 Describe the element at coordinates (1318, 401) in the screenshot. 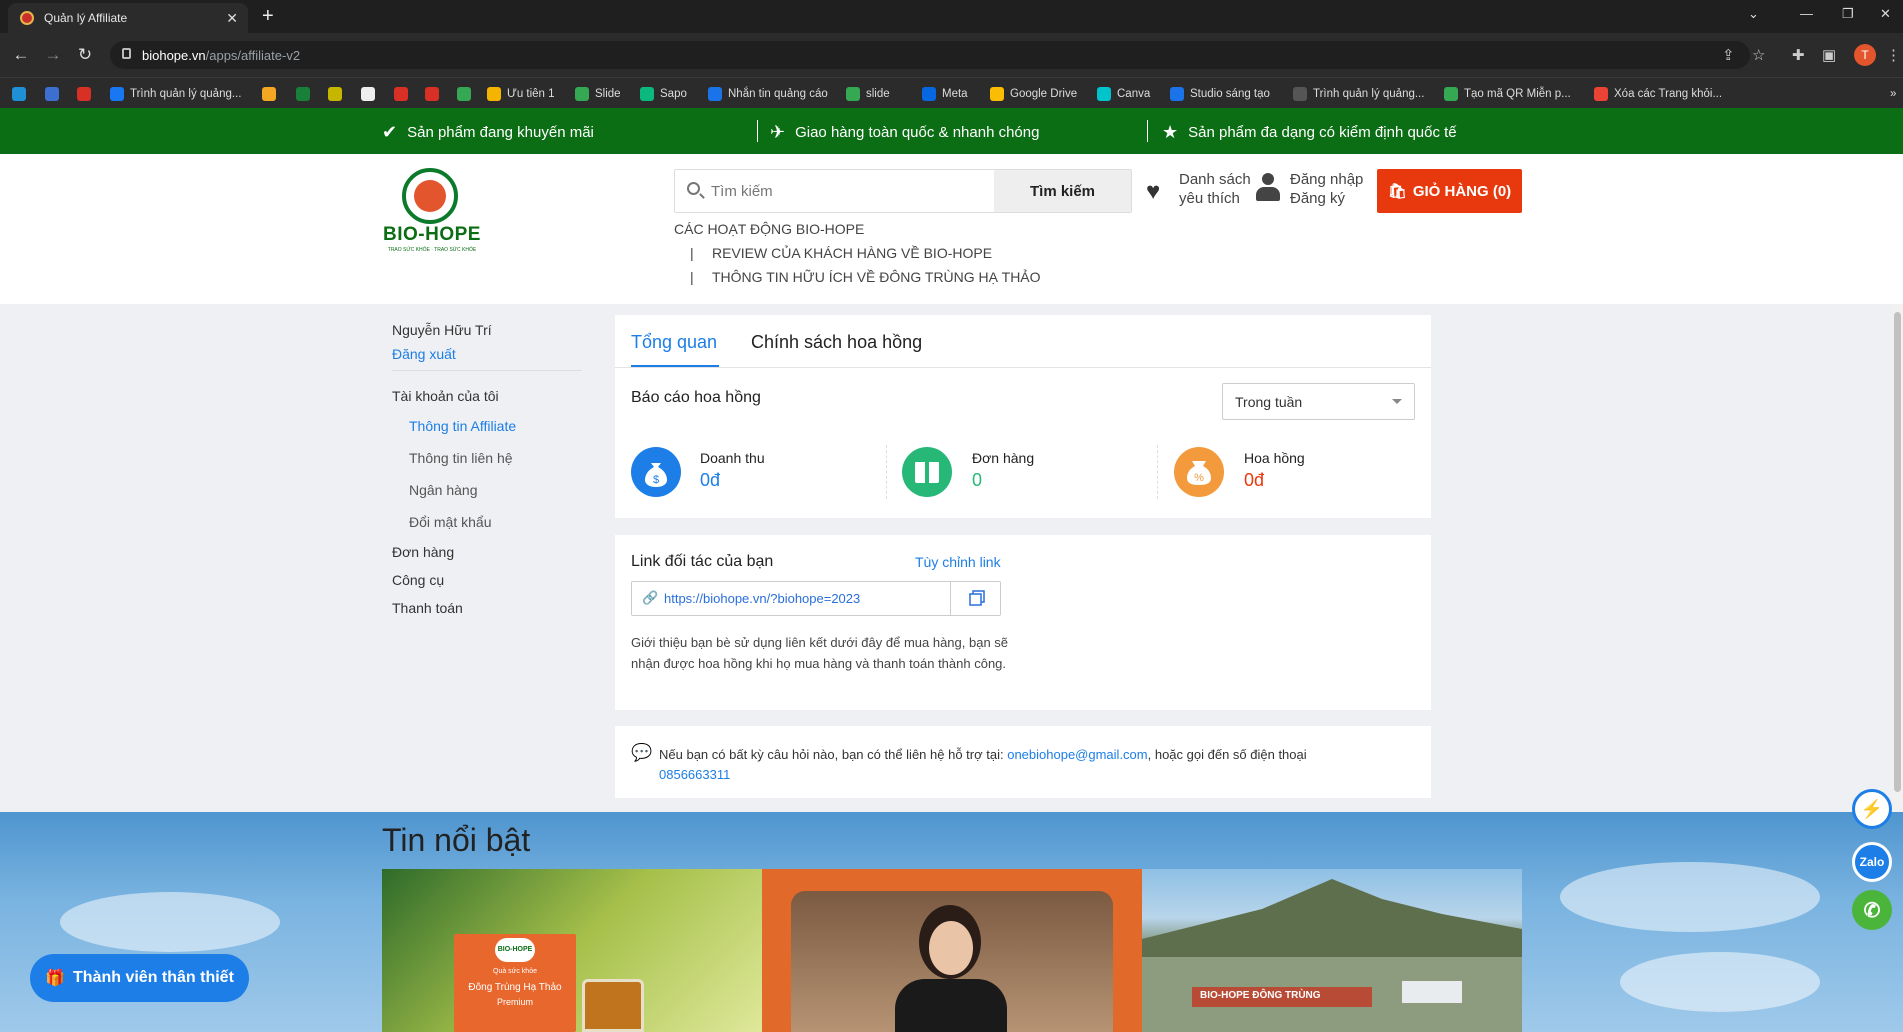

I see `period-select: Trong tuần` at that location.